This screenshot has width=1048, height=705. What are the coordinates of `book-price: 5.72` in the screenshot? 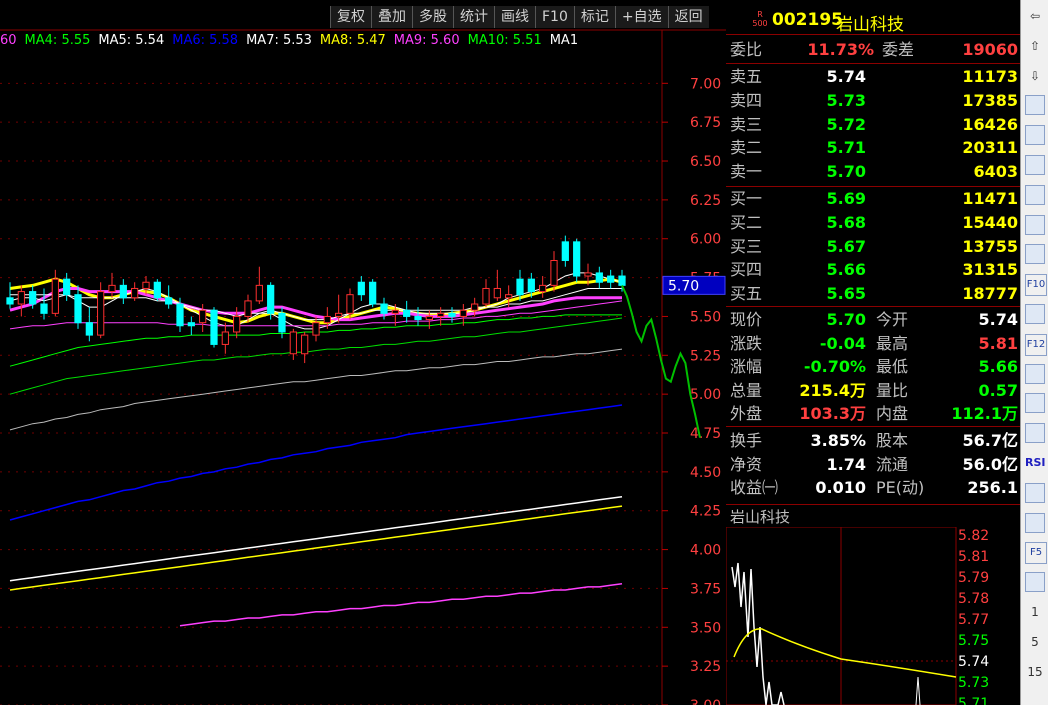 It's located at (846, 124).